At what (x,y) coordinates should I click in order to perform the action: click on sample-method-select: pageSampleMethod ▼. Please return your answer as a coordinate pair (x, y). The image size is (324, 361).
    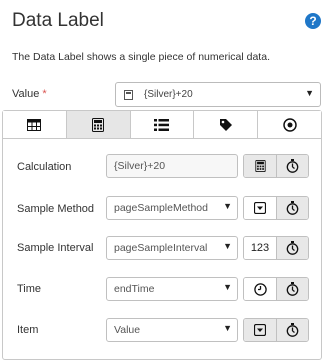
    Looking at the image, I should click on (172, 208).